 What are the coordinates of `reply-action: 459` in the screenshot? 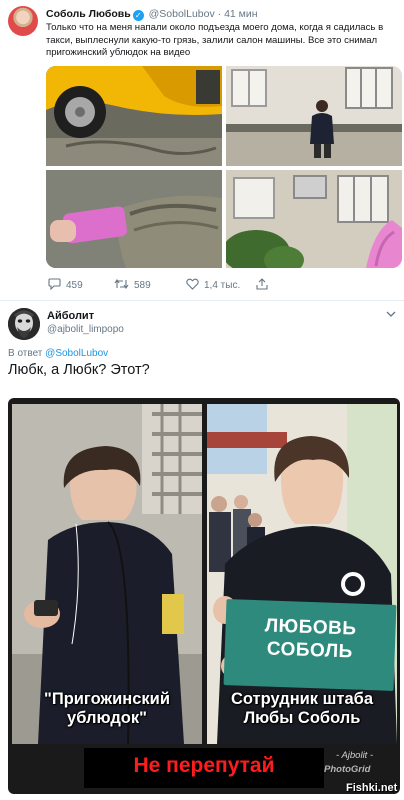 It's located at (65, 285).